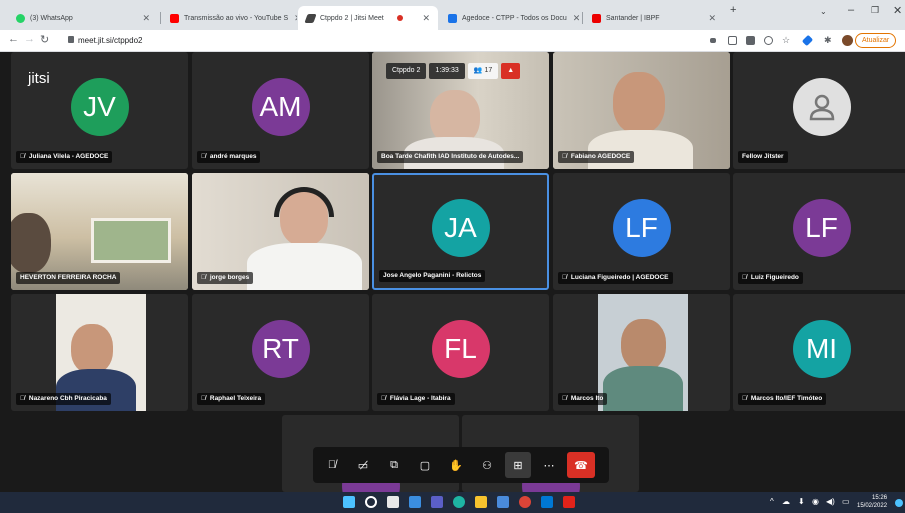 Image resolution: width=905 pixels, height=513 pixels. What do you see at coordinates (110, 40) in the screenshot?
I see `url-input: meet.jit.si/ctppdo2` at bounding box center [110, 40].